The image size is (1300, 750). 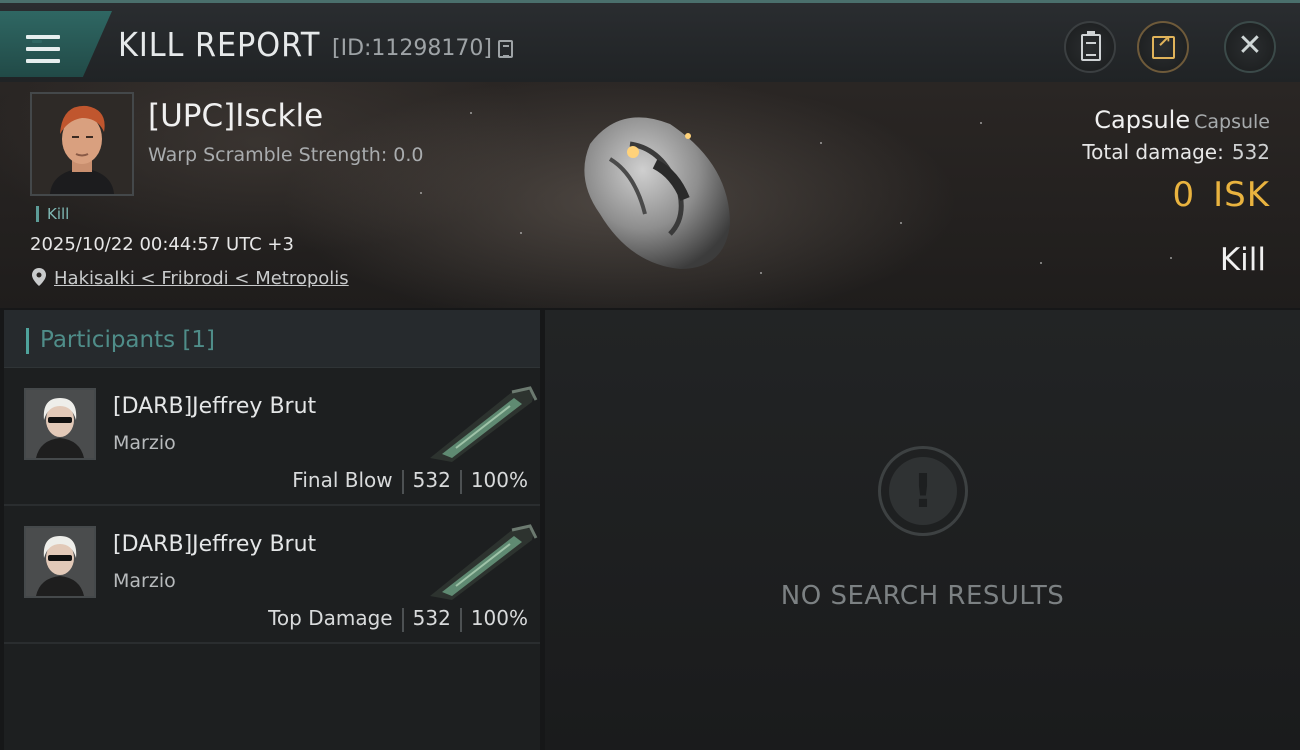 What do you see at coordinates (82, 144) in the screenshot?
I see `victim-portrait` at bounding box center [82, 144].